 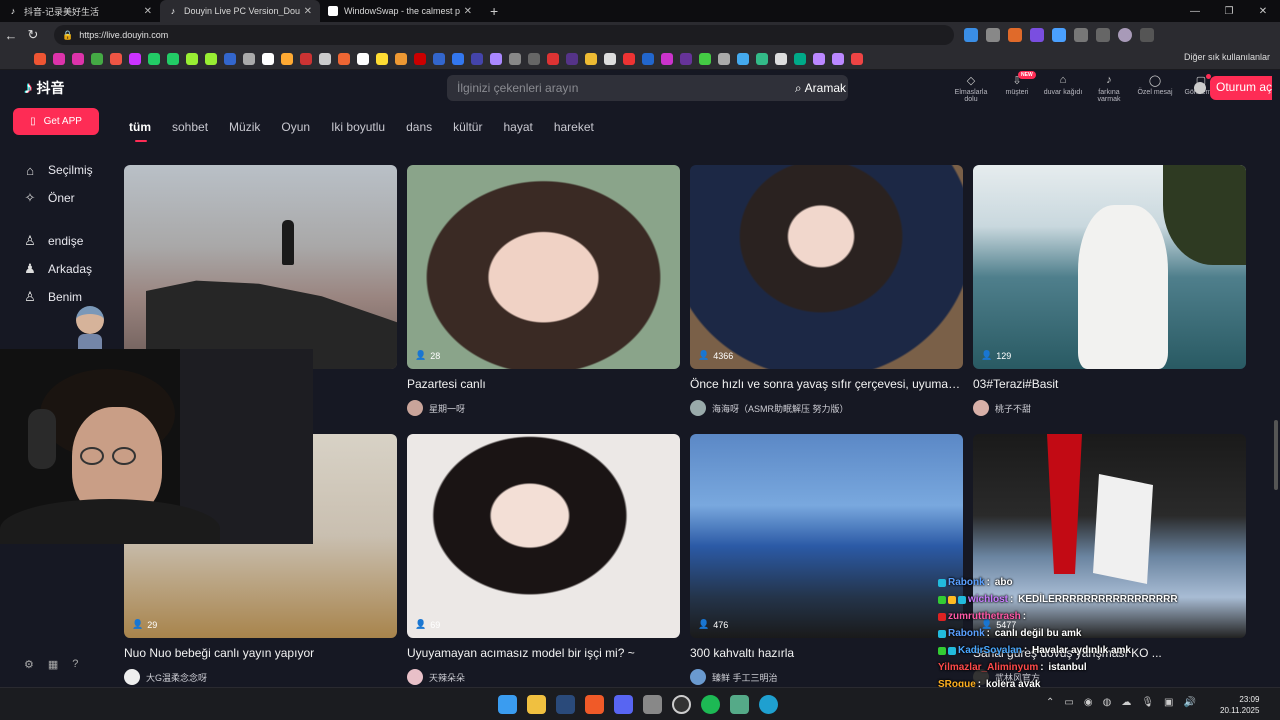 I want to click on stream-card, so click(x=260, y=267).